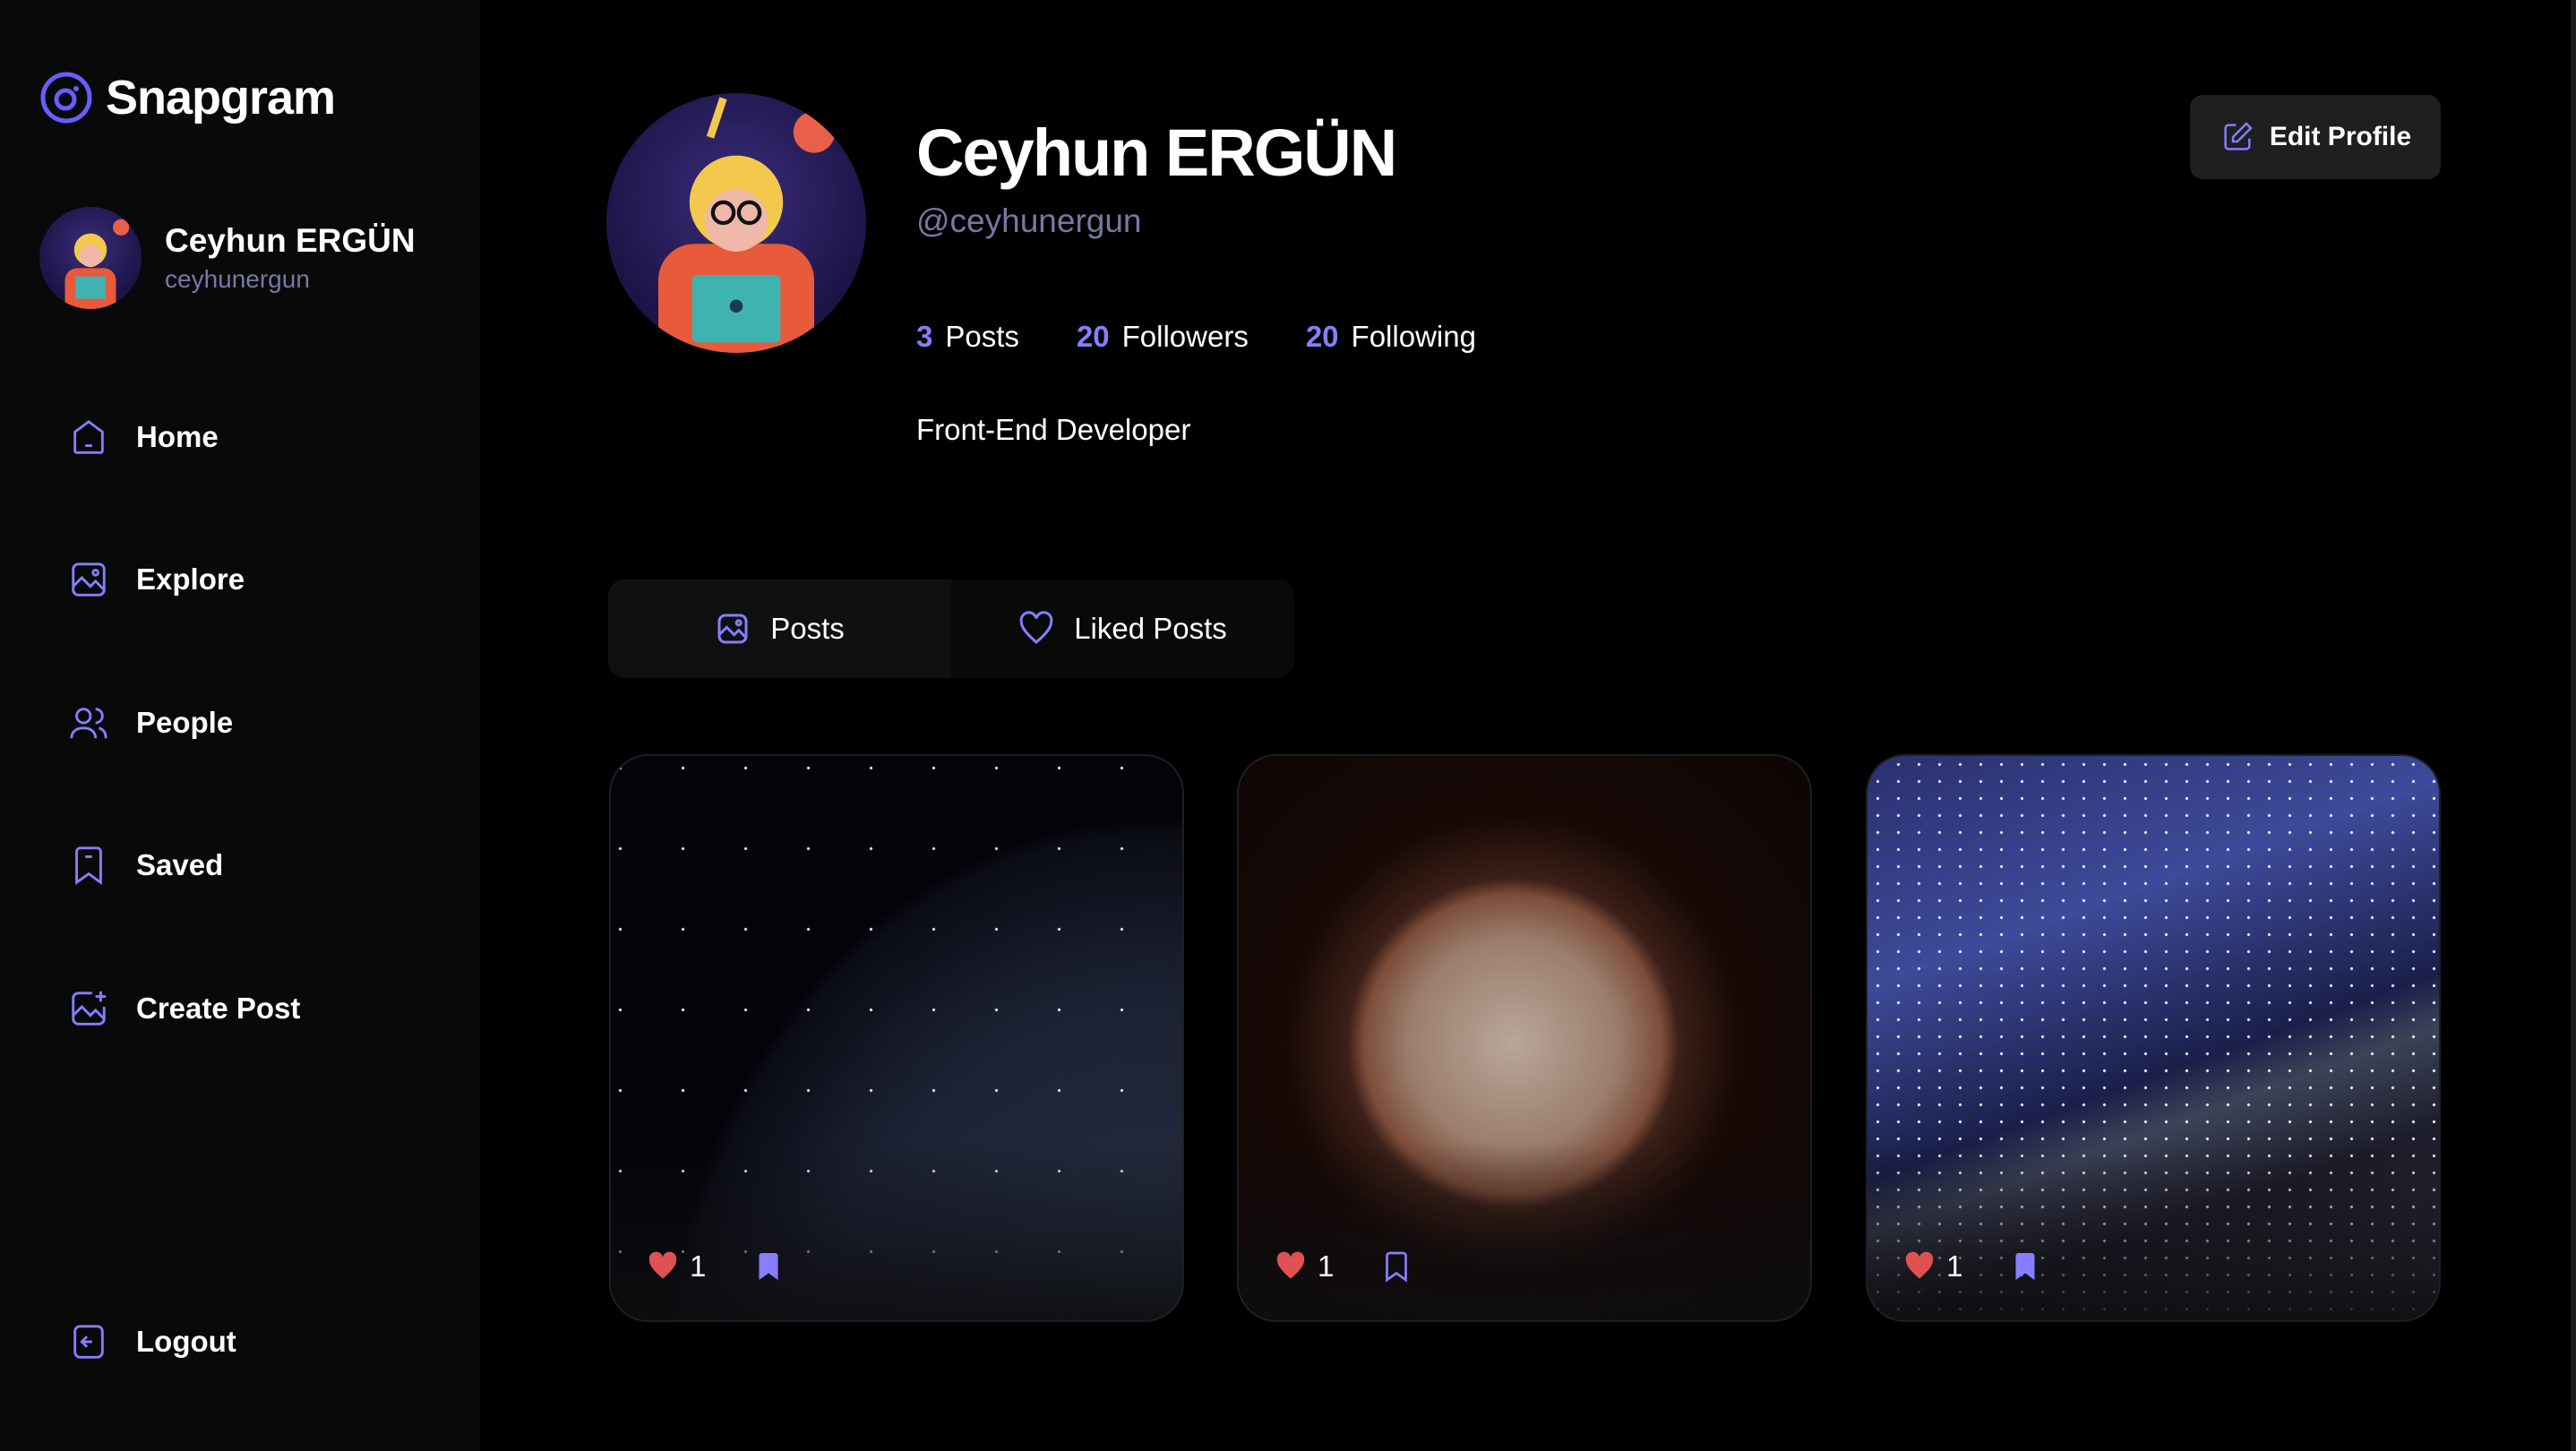 The width and height of the screenshot is (2576, 1451). I want to click on edit-profile-button: Edit Profile, so click(2315, 137).